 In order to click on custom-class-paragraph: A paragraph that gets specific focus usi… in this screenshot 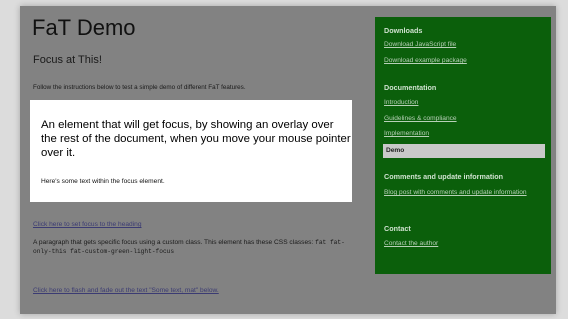, I will do `click(193, 247)`.